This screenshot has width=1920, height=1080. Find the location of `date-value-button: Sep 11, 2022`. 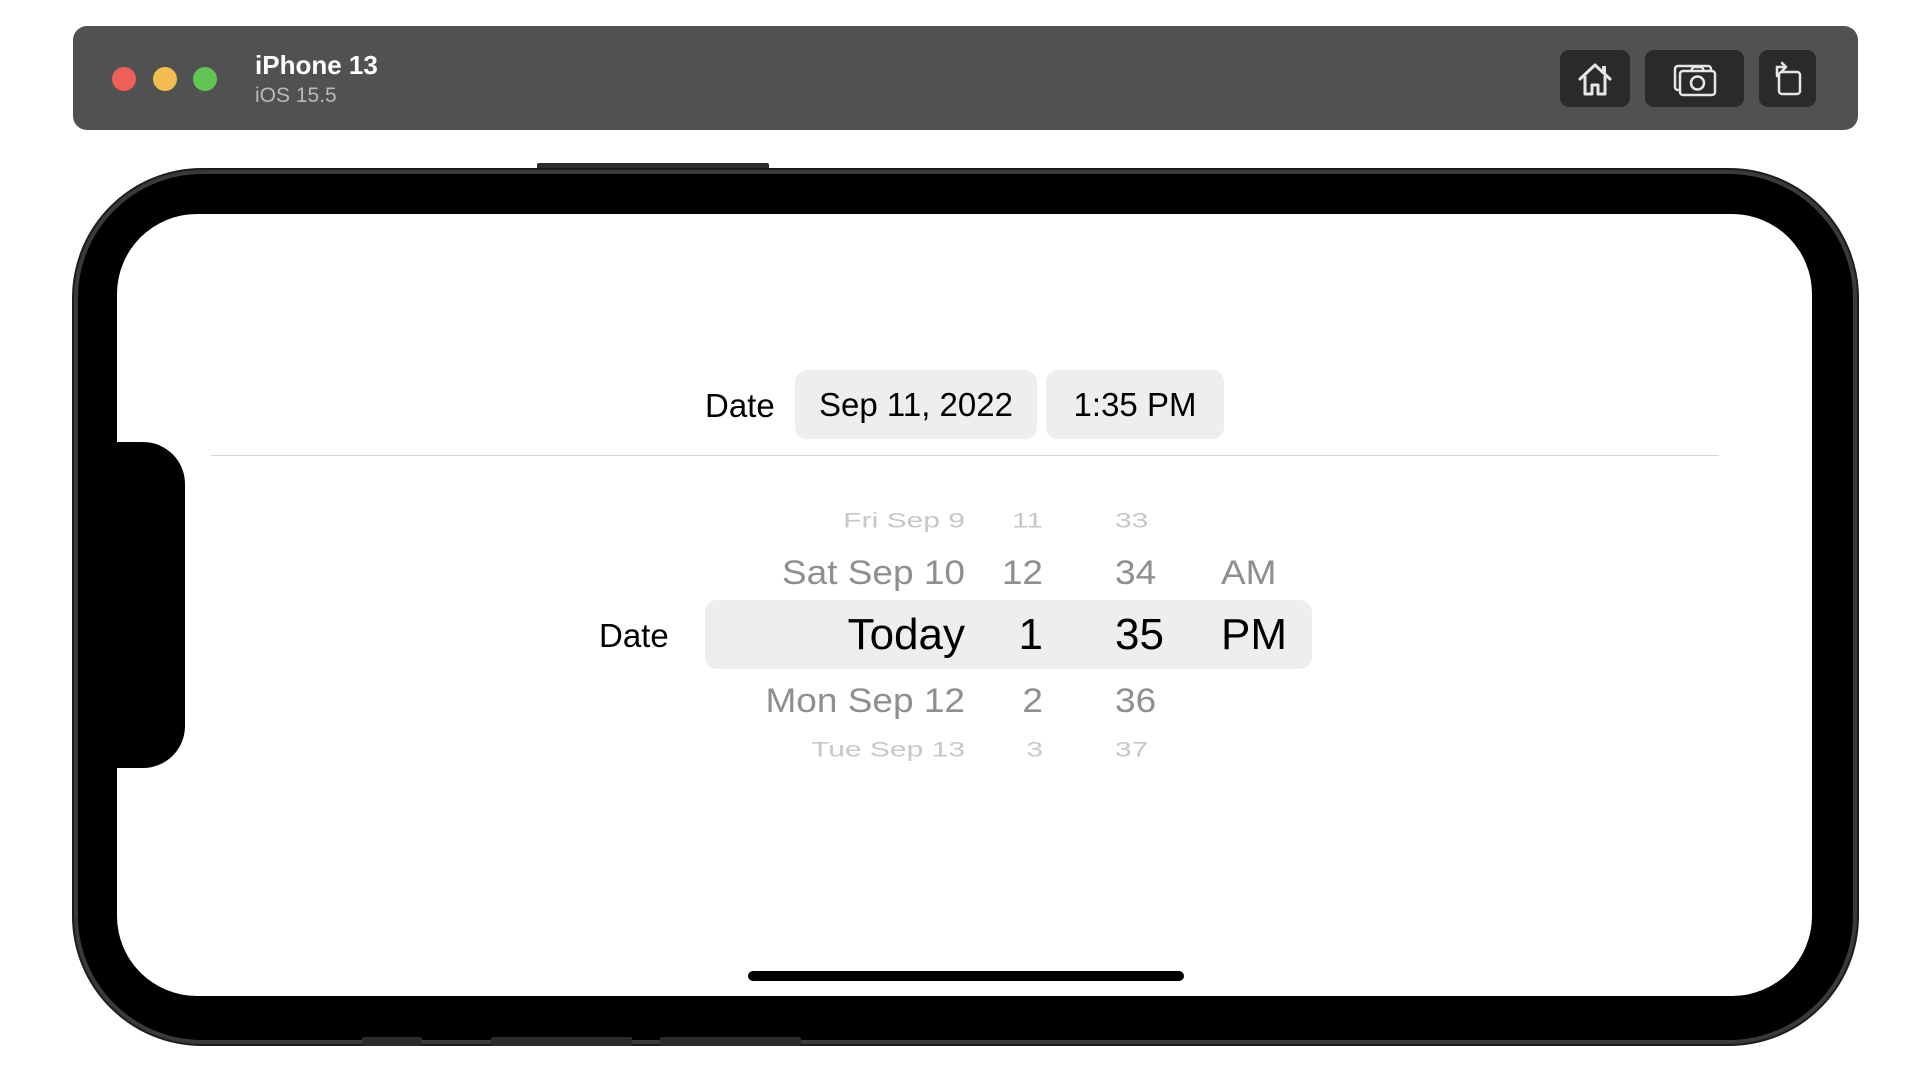

date-value-button: Sep 11, 2022 is located at coordinates (916, 404).